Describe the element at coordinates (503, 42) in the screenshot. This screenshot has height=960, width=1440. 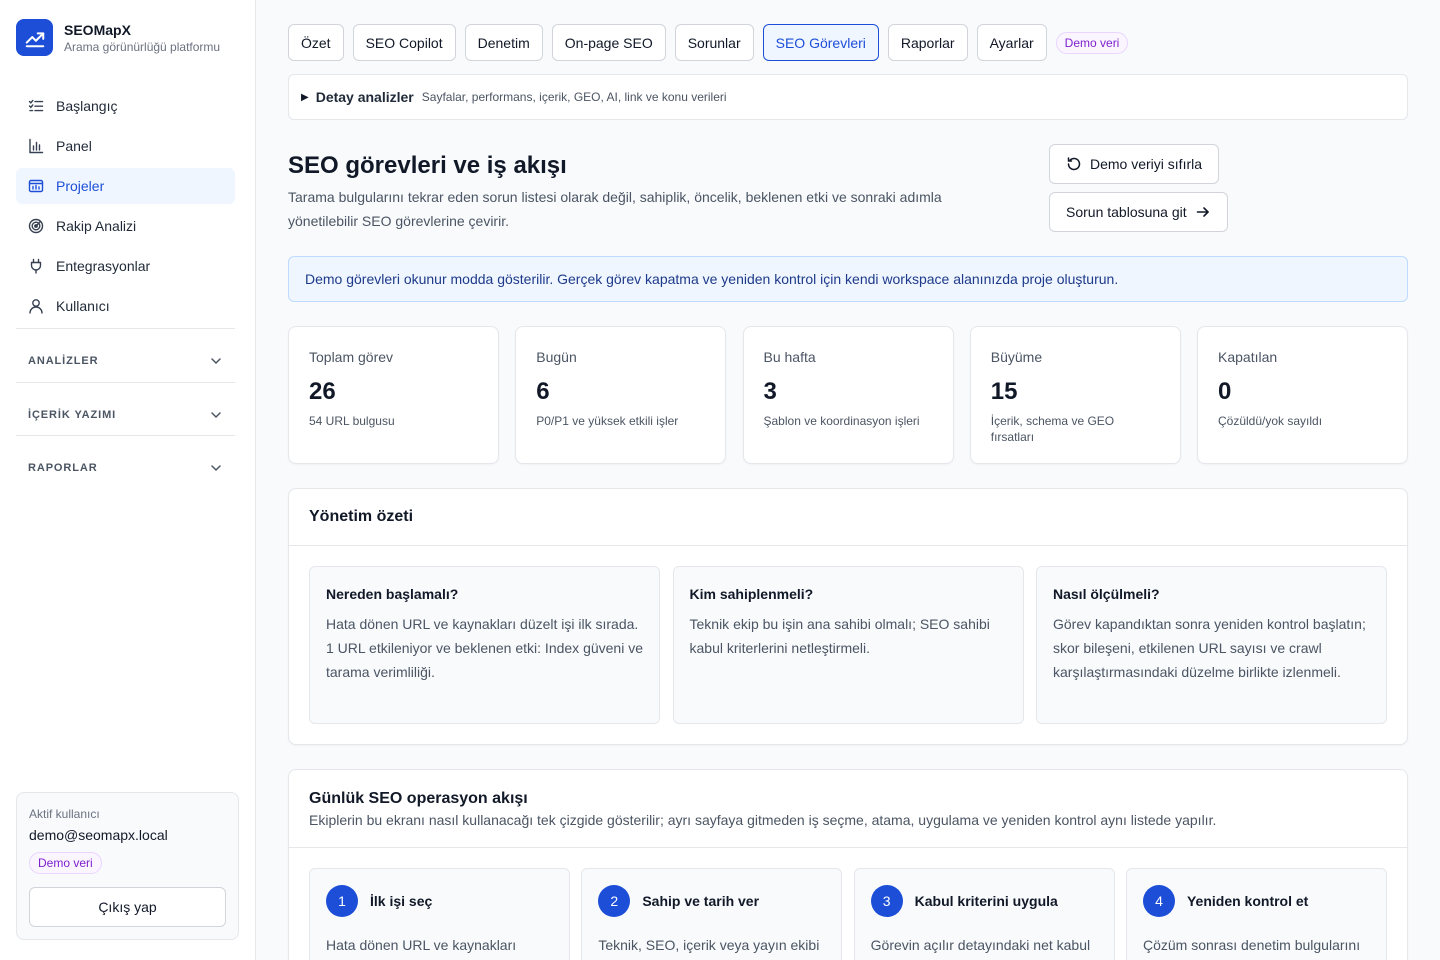
I see `tab-denetim: Denetim` at that location.